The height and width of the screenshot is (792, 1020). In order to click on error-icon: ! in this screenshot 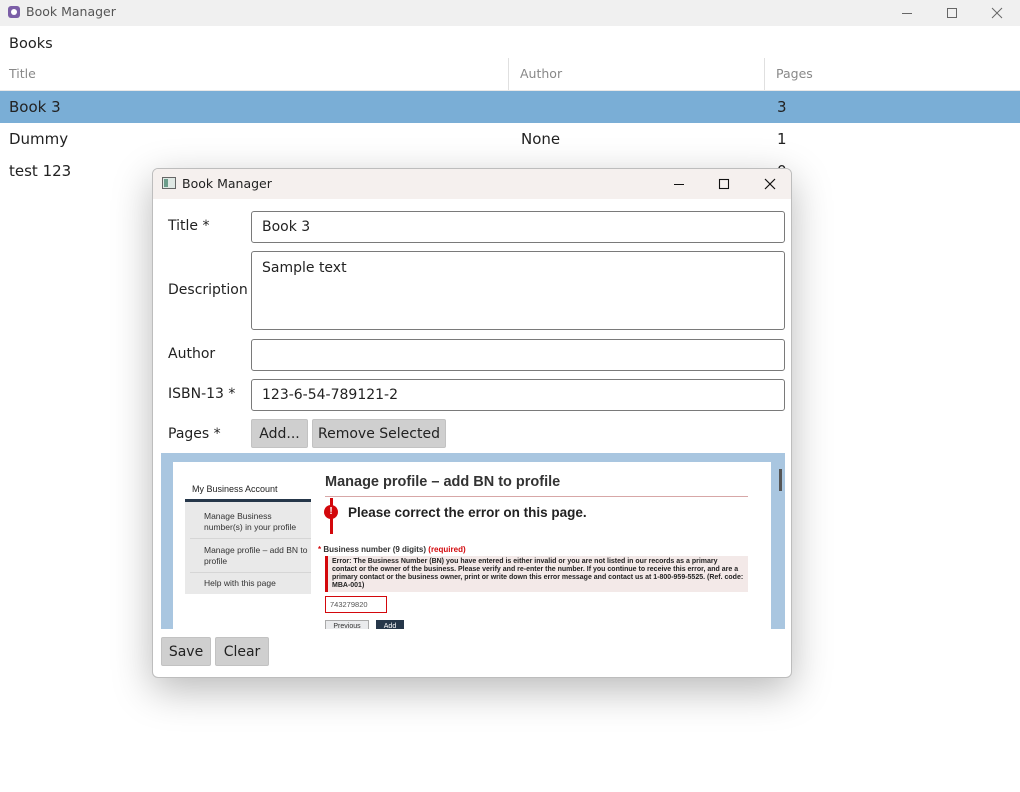, I will do `click(331, 512)`.